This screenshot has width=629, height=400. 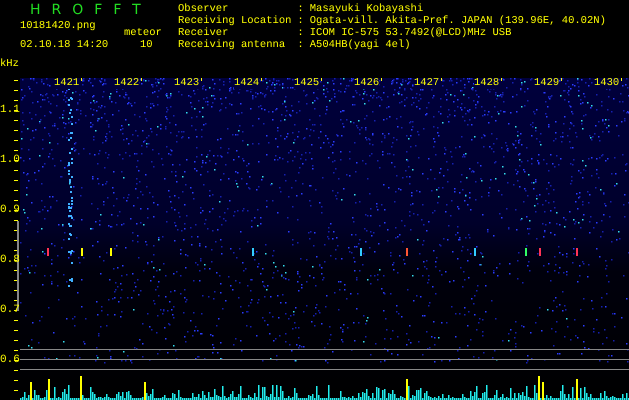 I want to click on app-title: HROFFT, so click(x=91, y=10).